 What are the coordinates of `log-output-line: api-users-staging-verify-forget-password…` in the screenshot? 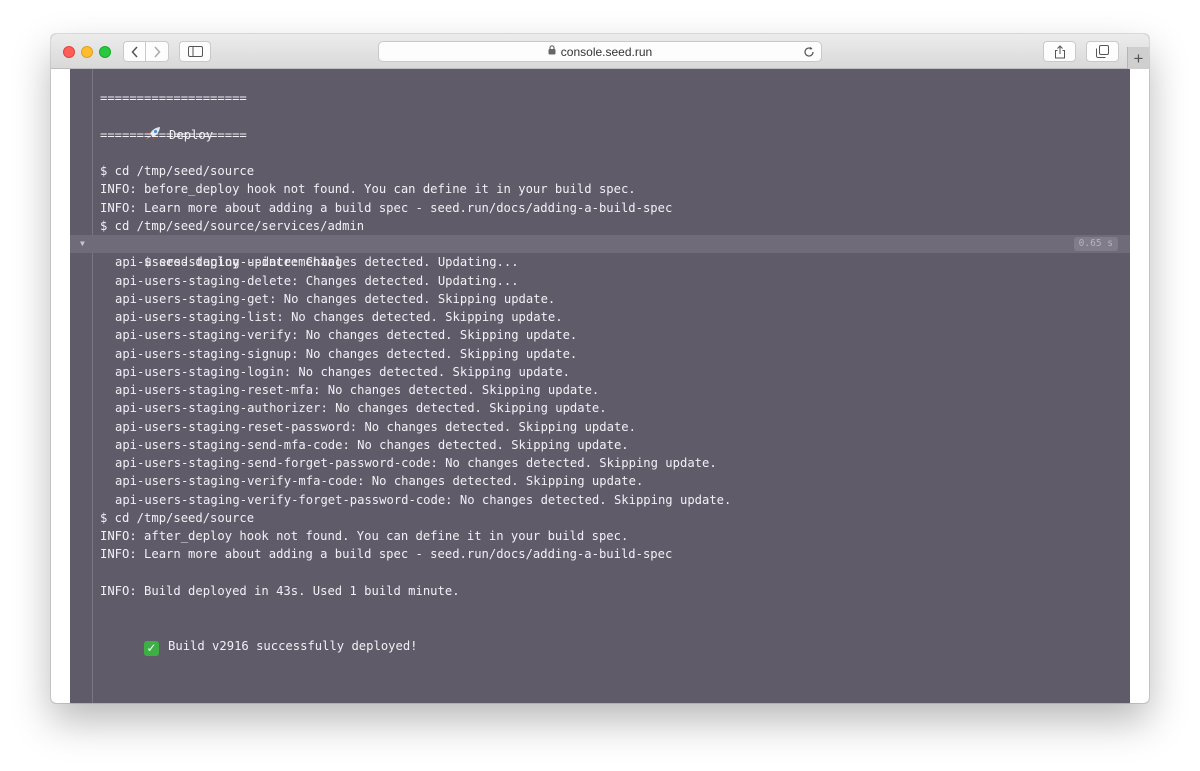 It's located at (423, 499).